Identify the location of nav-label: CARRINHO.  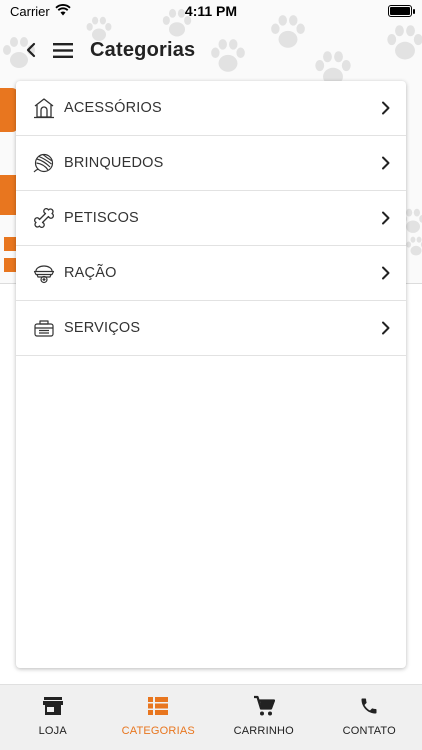
(263, 731).